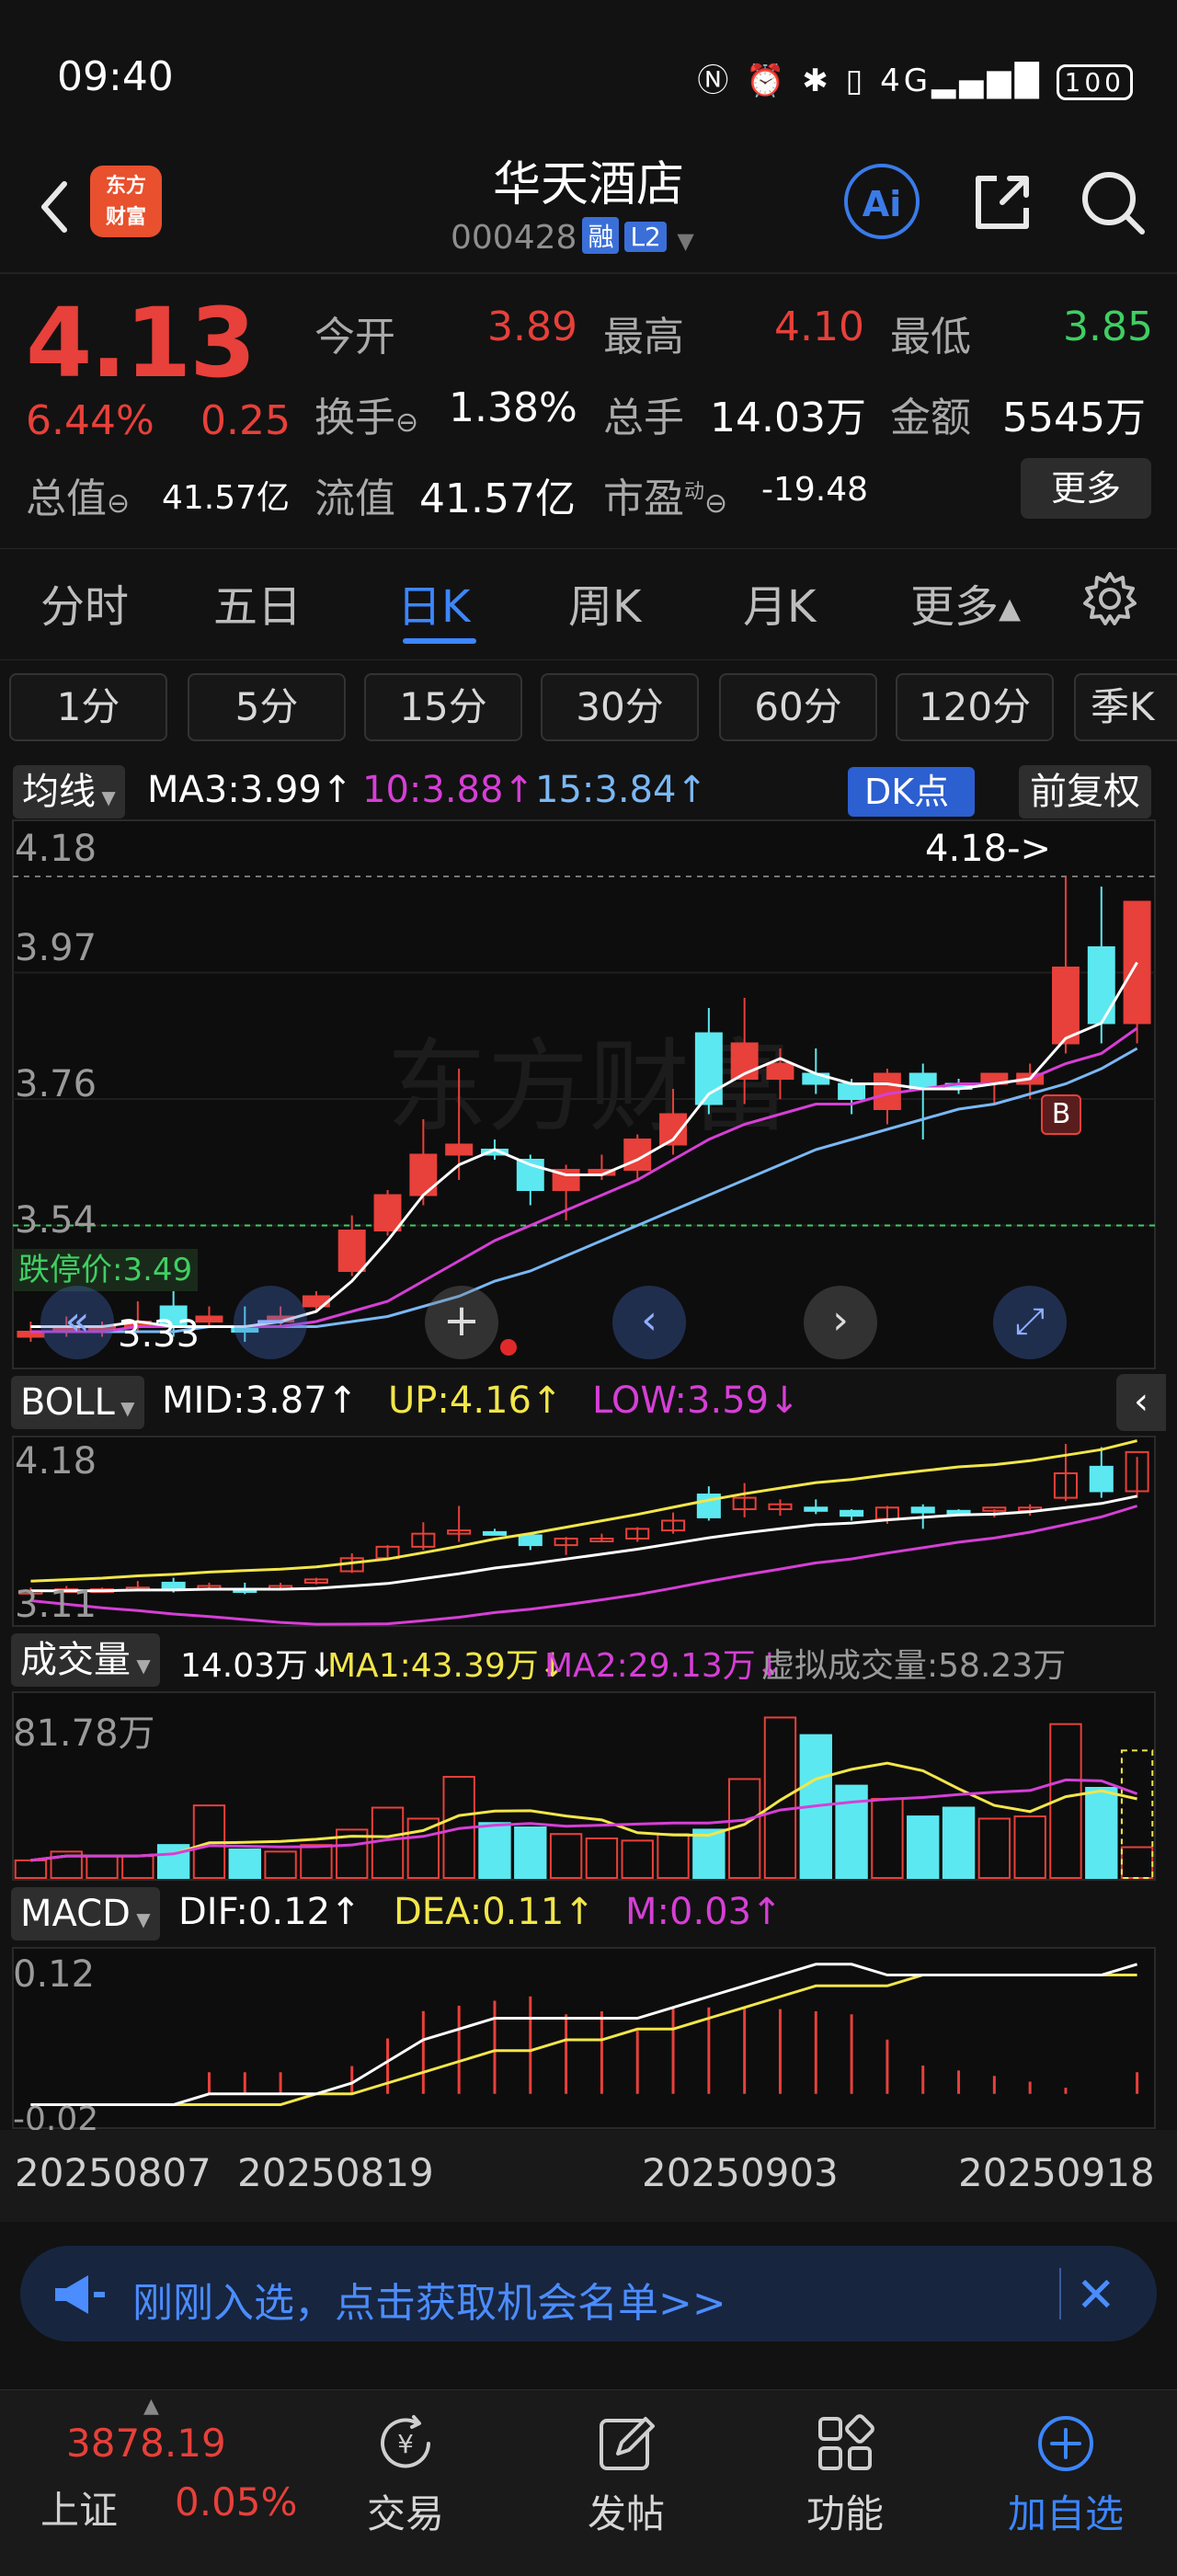 The height and width of the screenshot is (2576, 1177). What do you see at coordinates (645, 237) in the screenshot?
I see `l2-tag: L2` at bounding box center [645, 237].